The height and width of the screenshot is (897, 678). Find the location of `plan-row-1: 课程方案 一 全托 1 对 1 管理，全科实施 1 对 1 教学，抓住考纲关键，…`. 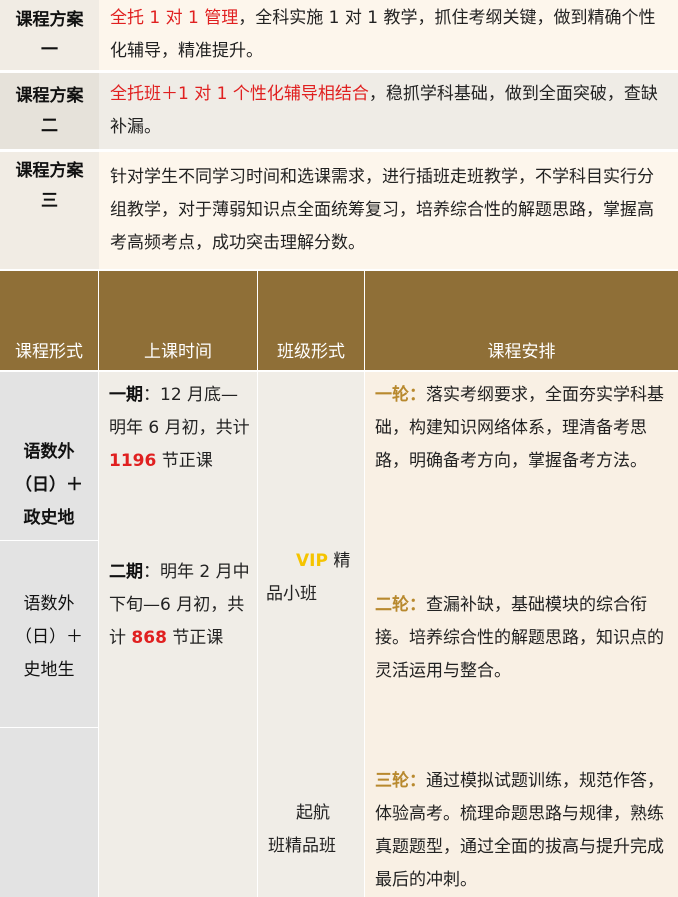

plan-row-1: 课程方案 一 全托 1 对 1 管理，全科实施 1 对 1 教学，抓住考纲关键，… is located at coordinates (339, 35).